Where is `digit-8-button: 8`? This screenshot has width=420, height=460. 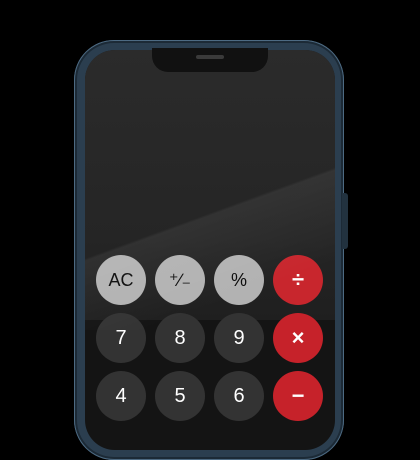
digit-8-button: 8 is located at coordinates (180, 338).